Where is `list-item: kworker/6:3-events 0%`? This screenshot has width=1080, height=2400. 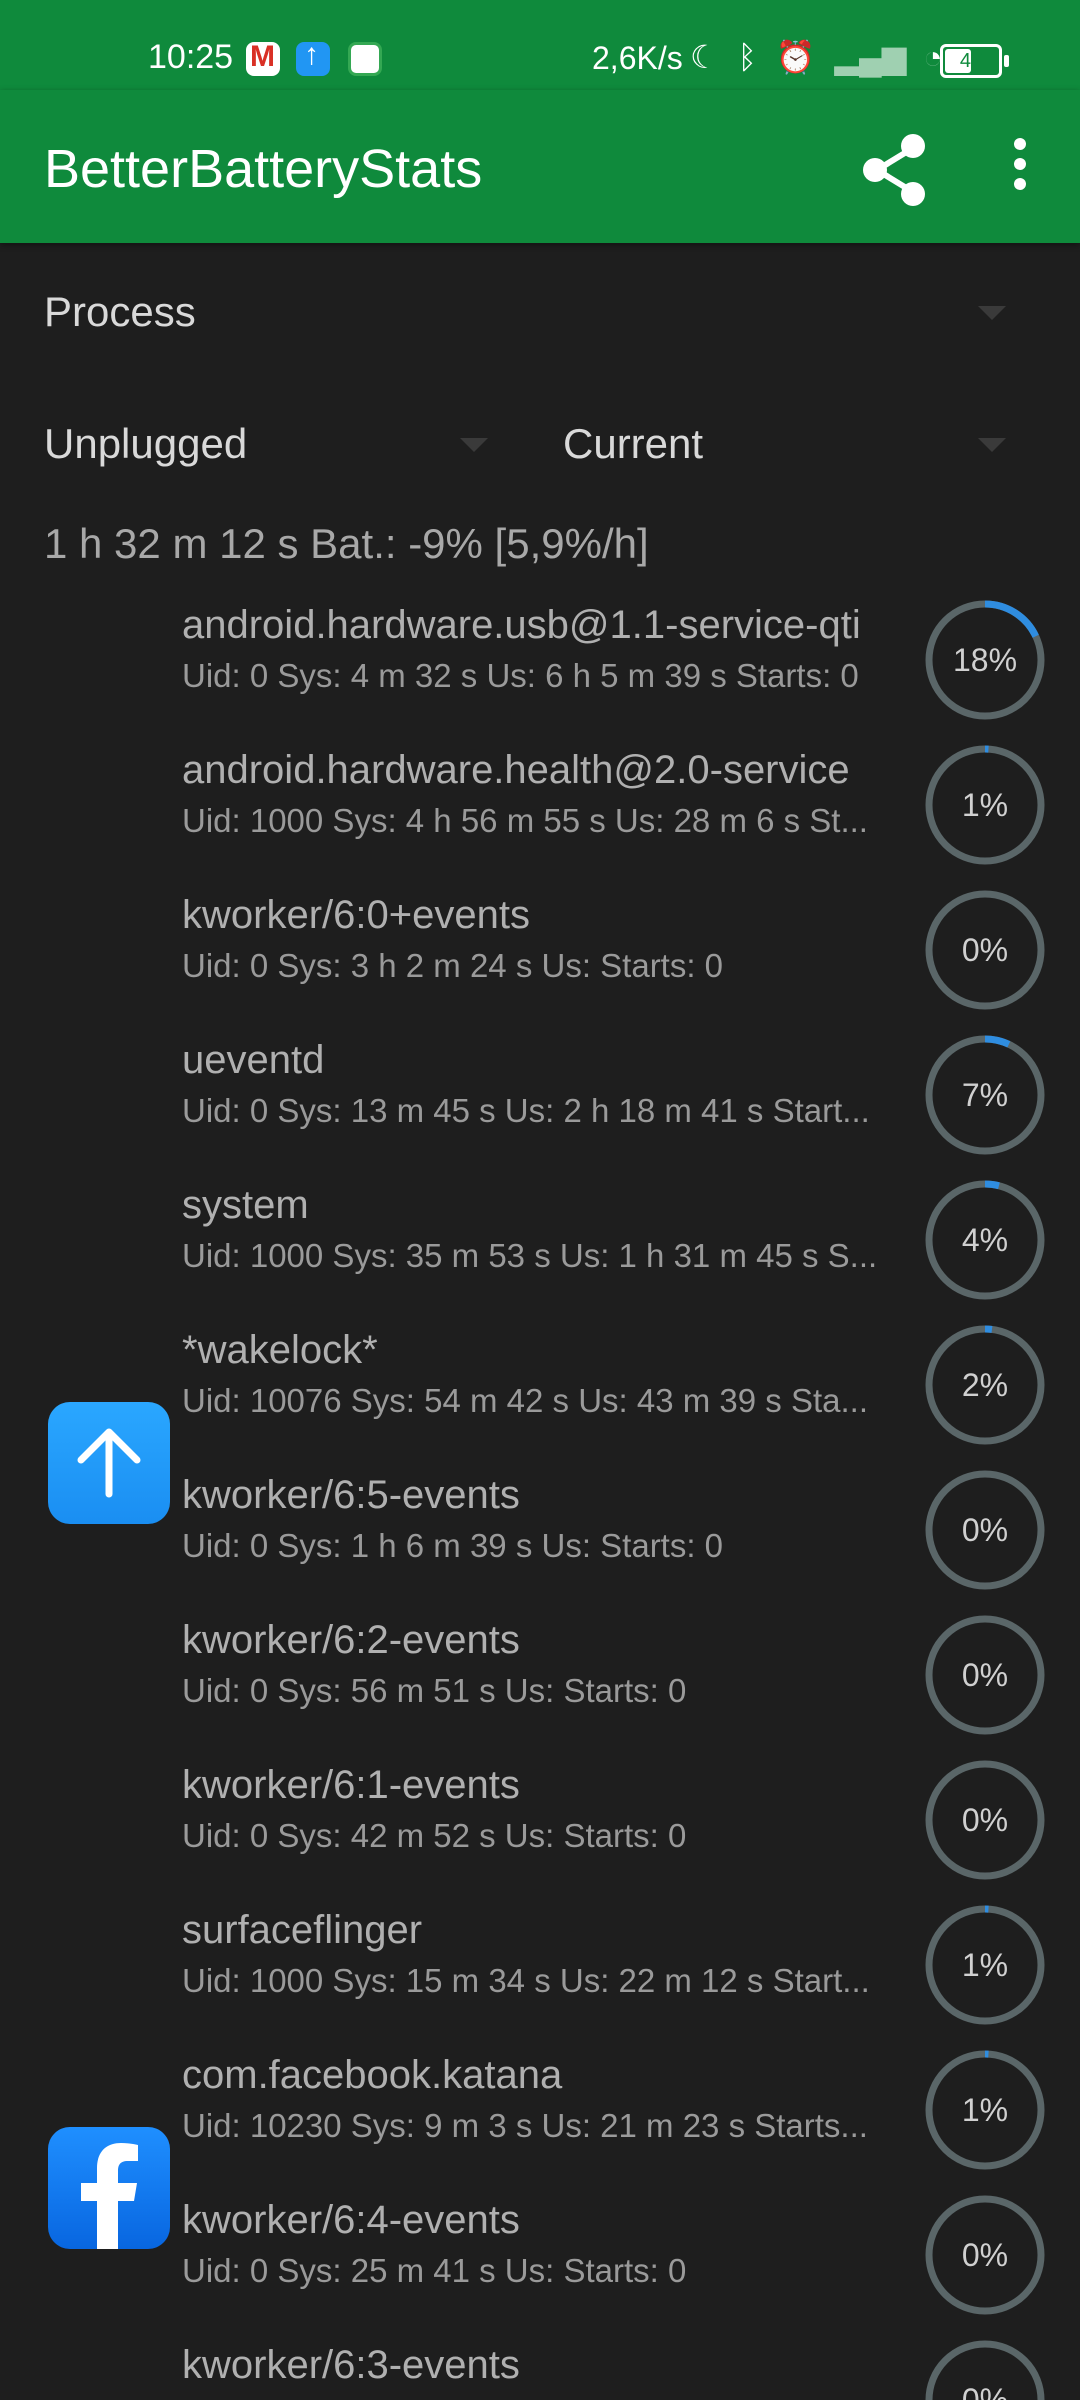
list-item: kworker/6:3-events 0% is located at coordinates (540, 2367).